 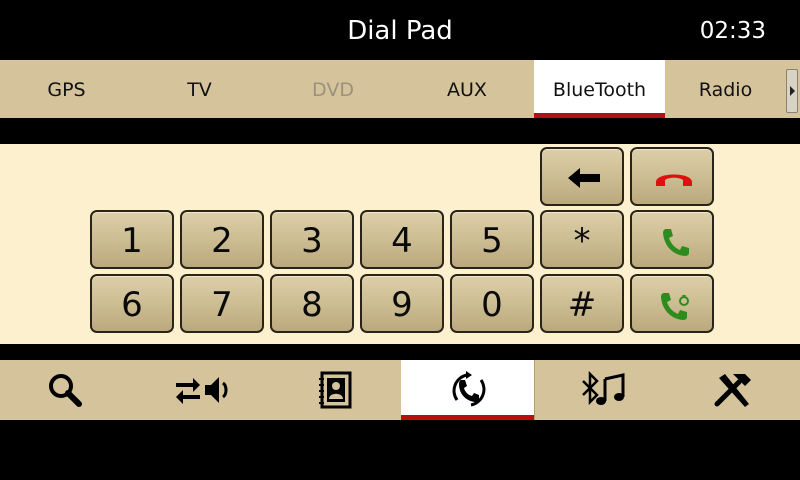 I want to click on tab-radio: Radio, so click(x=725, y=89).